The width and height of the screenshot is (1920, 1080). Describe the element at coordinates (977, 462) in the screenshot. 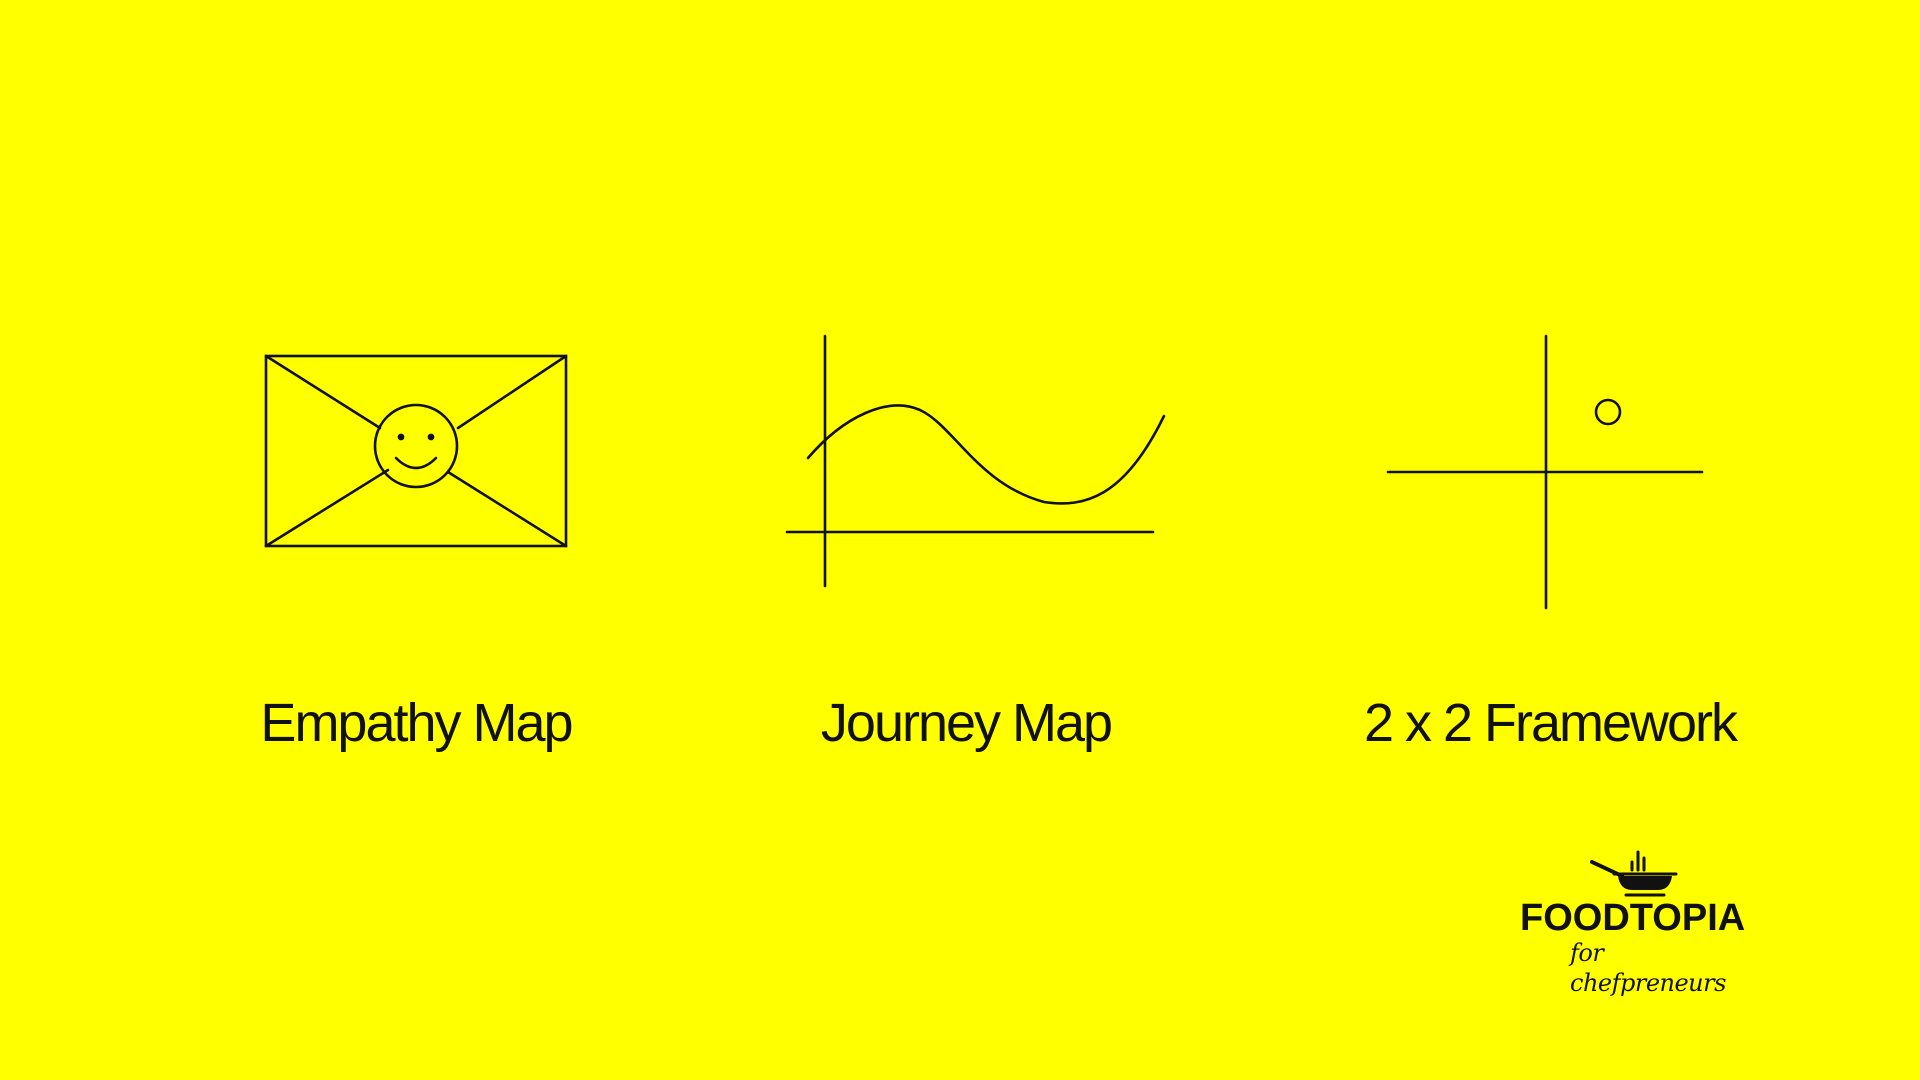

I see `journey-curve-icon` at that location.